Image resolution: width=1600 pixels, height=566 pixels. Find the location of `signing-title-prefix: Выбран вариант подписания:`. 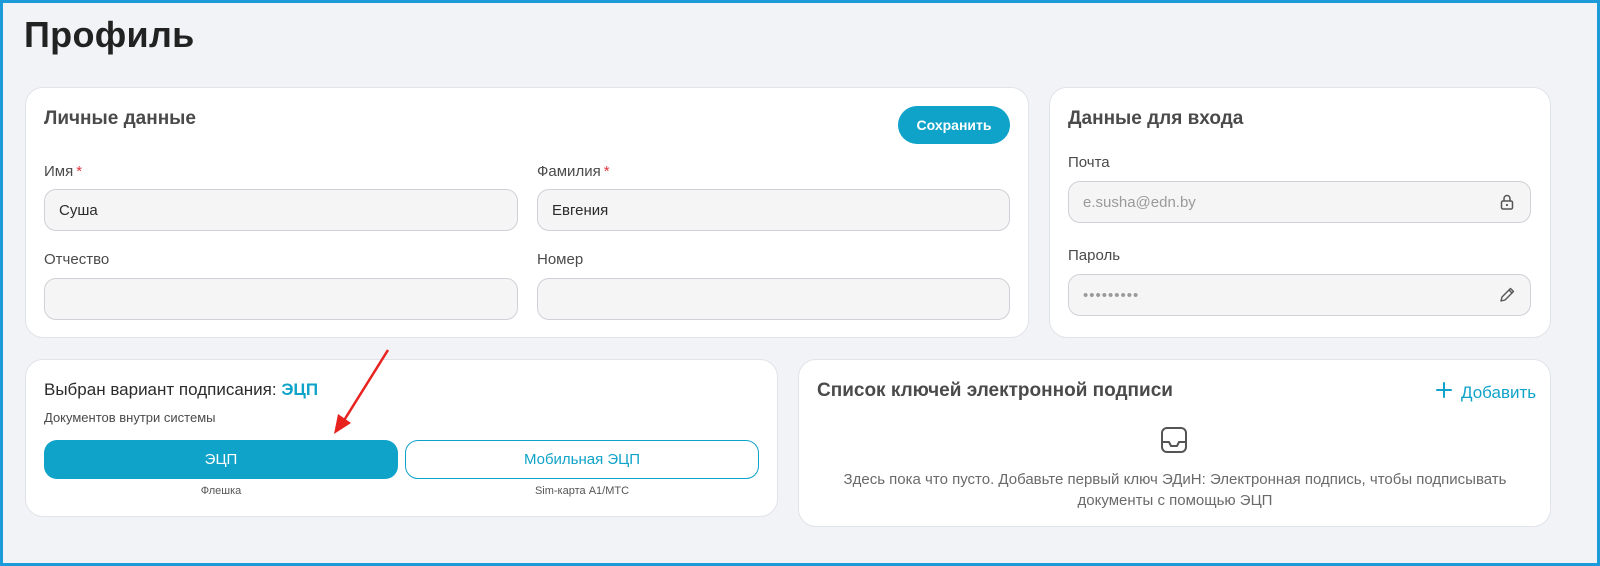

signing-title-prefix: Выбран вариант подписания: is located at coordinates (160, 389).